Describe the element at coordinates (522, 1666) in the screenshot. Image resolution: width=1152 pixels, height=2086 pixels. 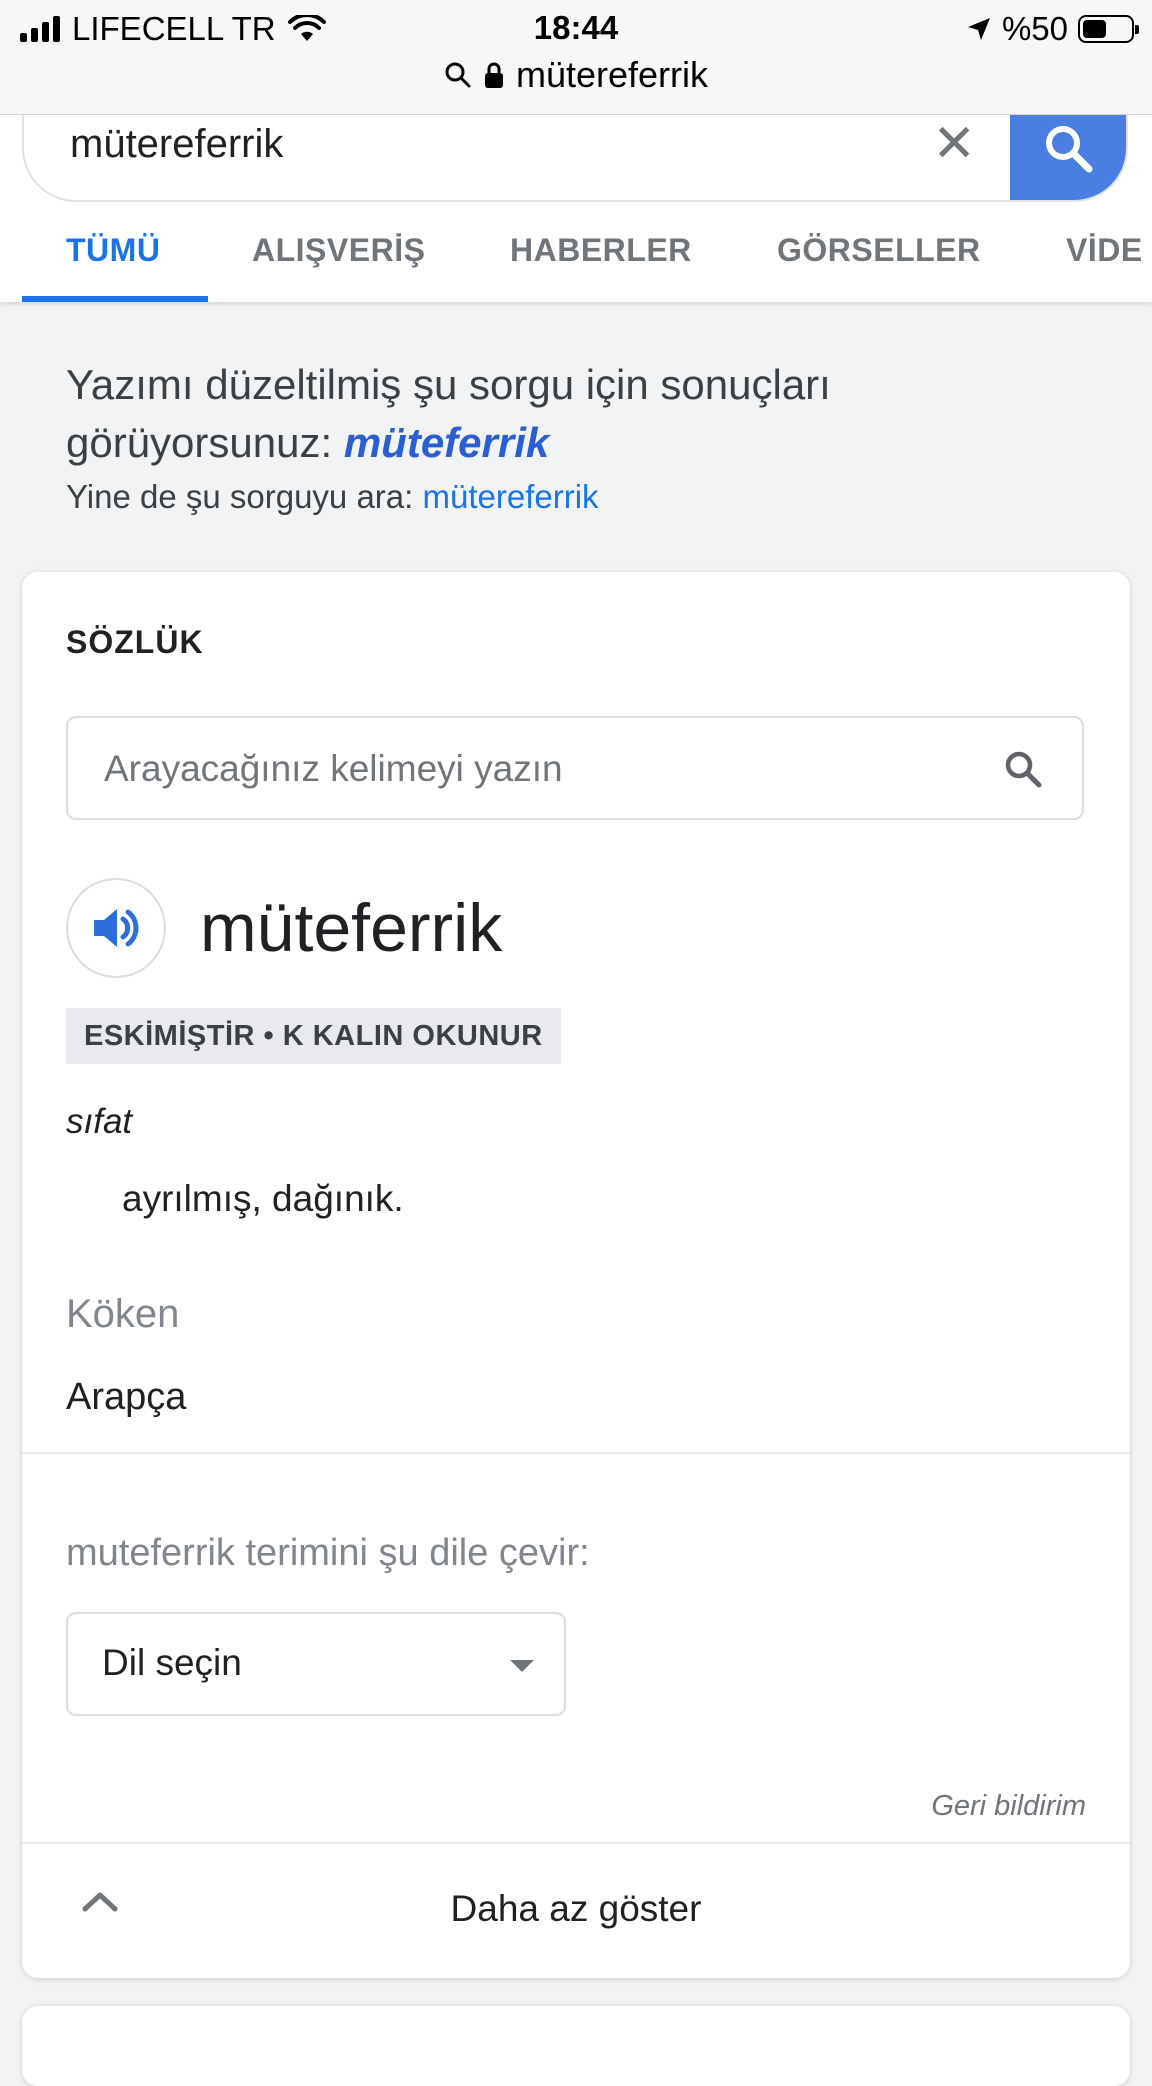
I see `dropdown-arrow-icon` at that location.